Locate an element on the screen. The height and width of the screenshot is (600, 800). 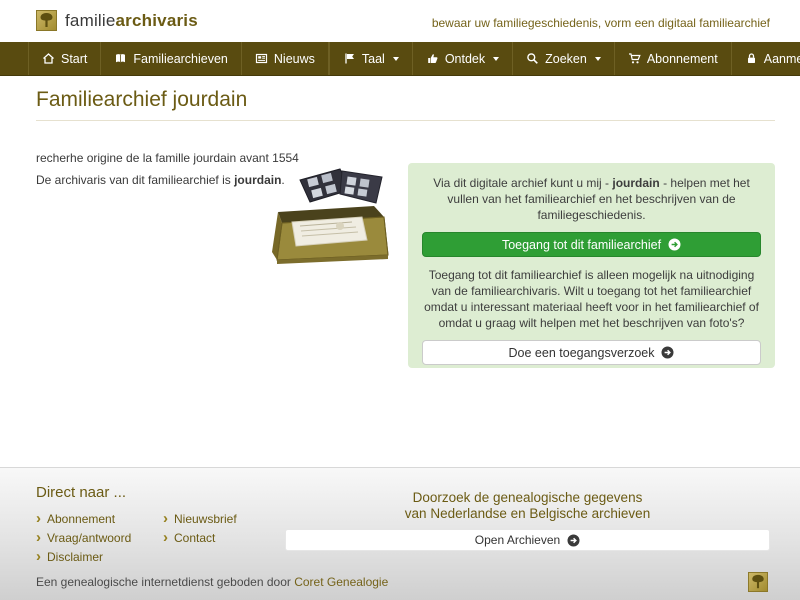
page-title: Familiearchief jourdain is located at coordinates (142, 99).